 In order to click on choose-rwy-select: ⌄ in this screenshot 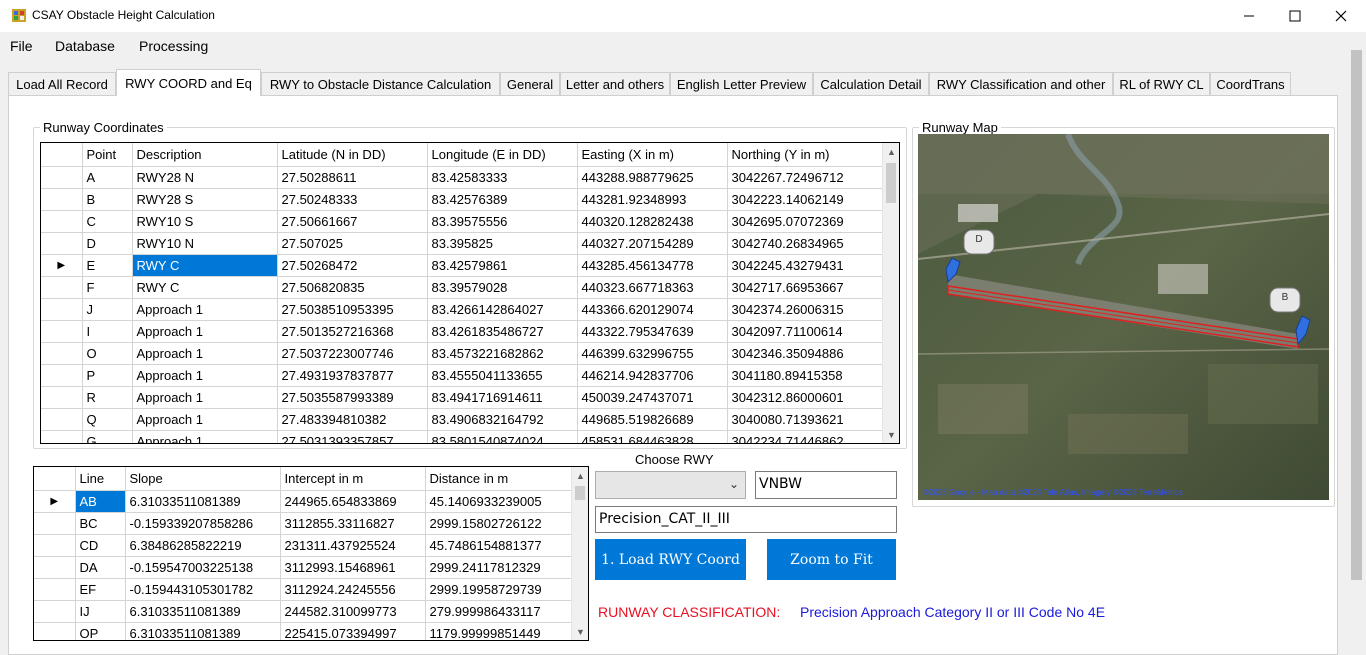, I will do `click(670, 485)`.